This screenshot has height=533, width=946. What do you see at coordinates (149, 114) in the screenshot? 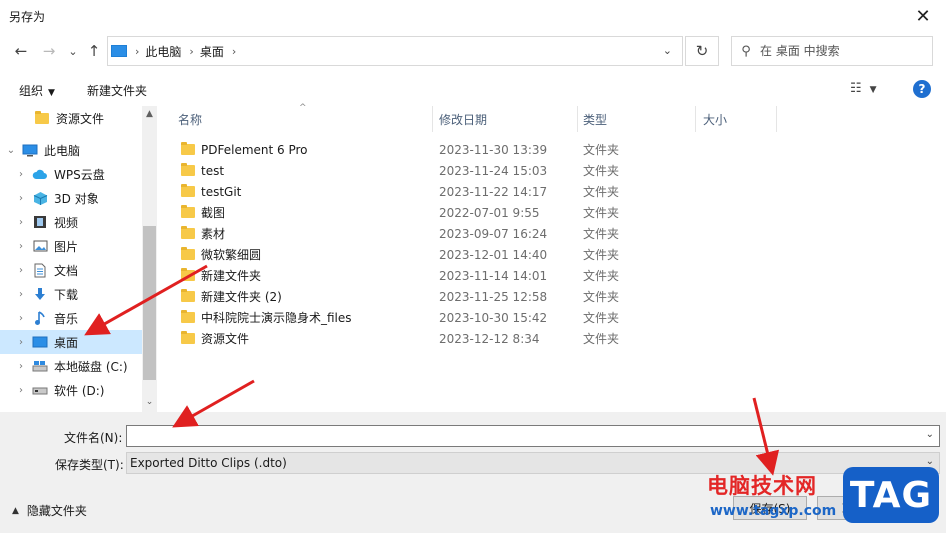
I see `scroll-up-icon: ▲` at bounding box center [149, 114].